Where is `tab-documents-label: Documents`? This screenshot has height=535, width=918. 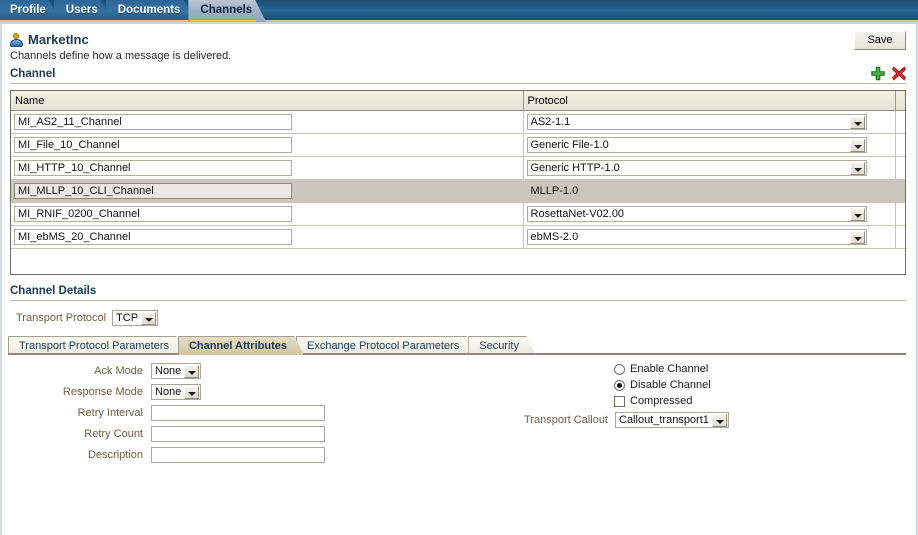 tab-documents-label: Documents is located at coordinates (149, 10).